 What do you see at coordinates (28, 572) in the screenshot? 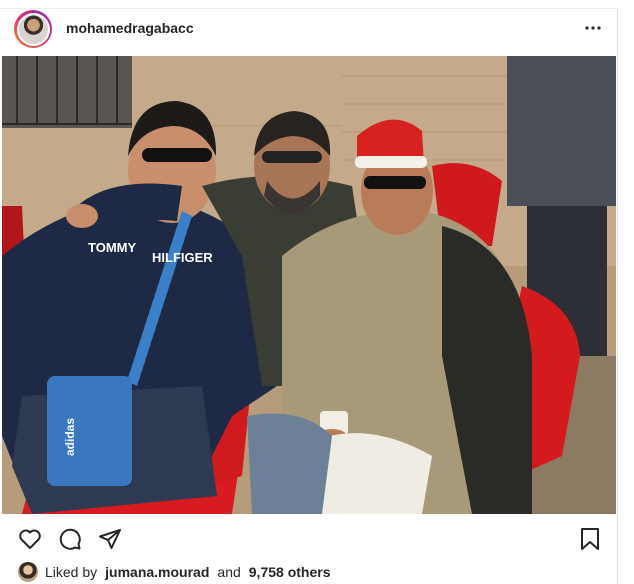
I see `liker-avatar` at bounding box center [28, 572].